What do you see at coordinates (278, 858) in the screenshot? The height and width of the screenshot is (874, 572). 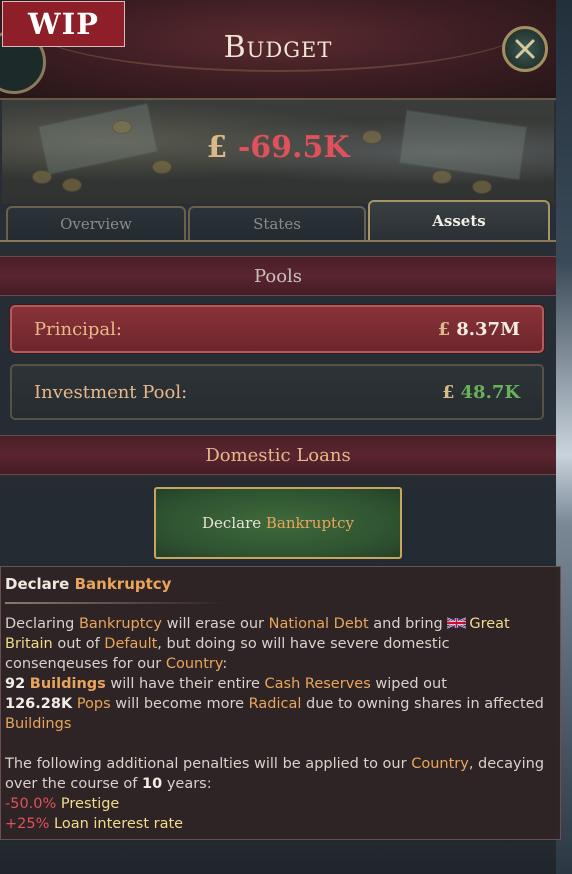 I see `panel-footer` at bounding box center [278, 858].